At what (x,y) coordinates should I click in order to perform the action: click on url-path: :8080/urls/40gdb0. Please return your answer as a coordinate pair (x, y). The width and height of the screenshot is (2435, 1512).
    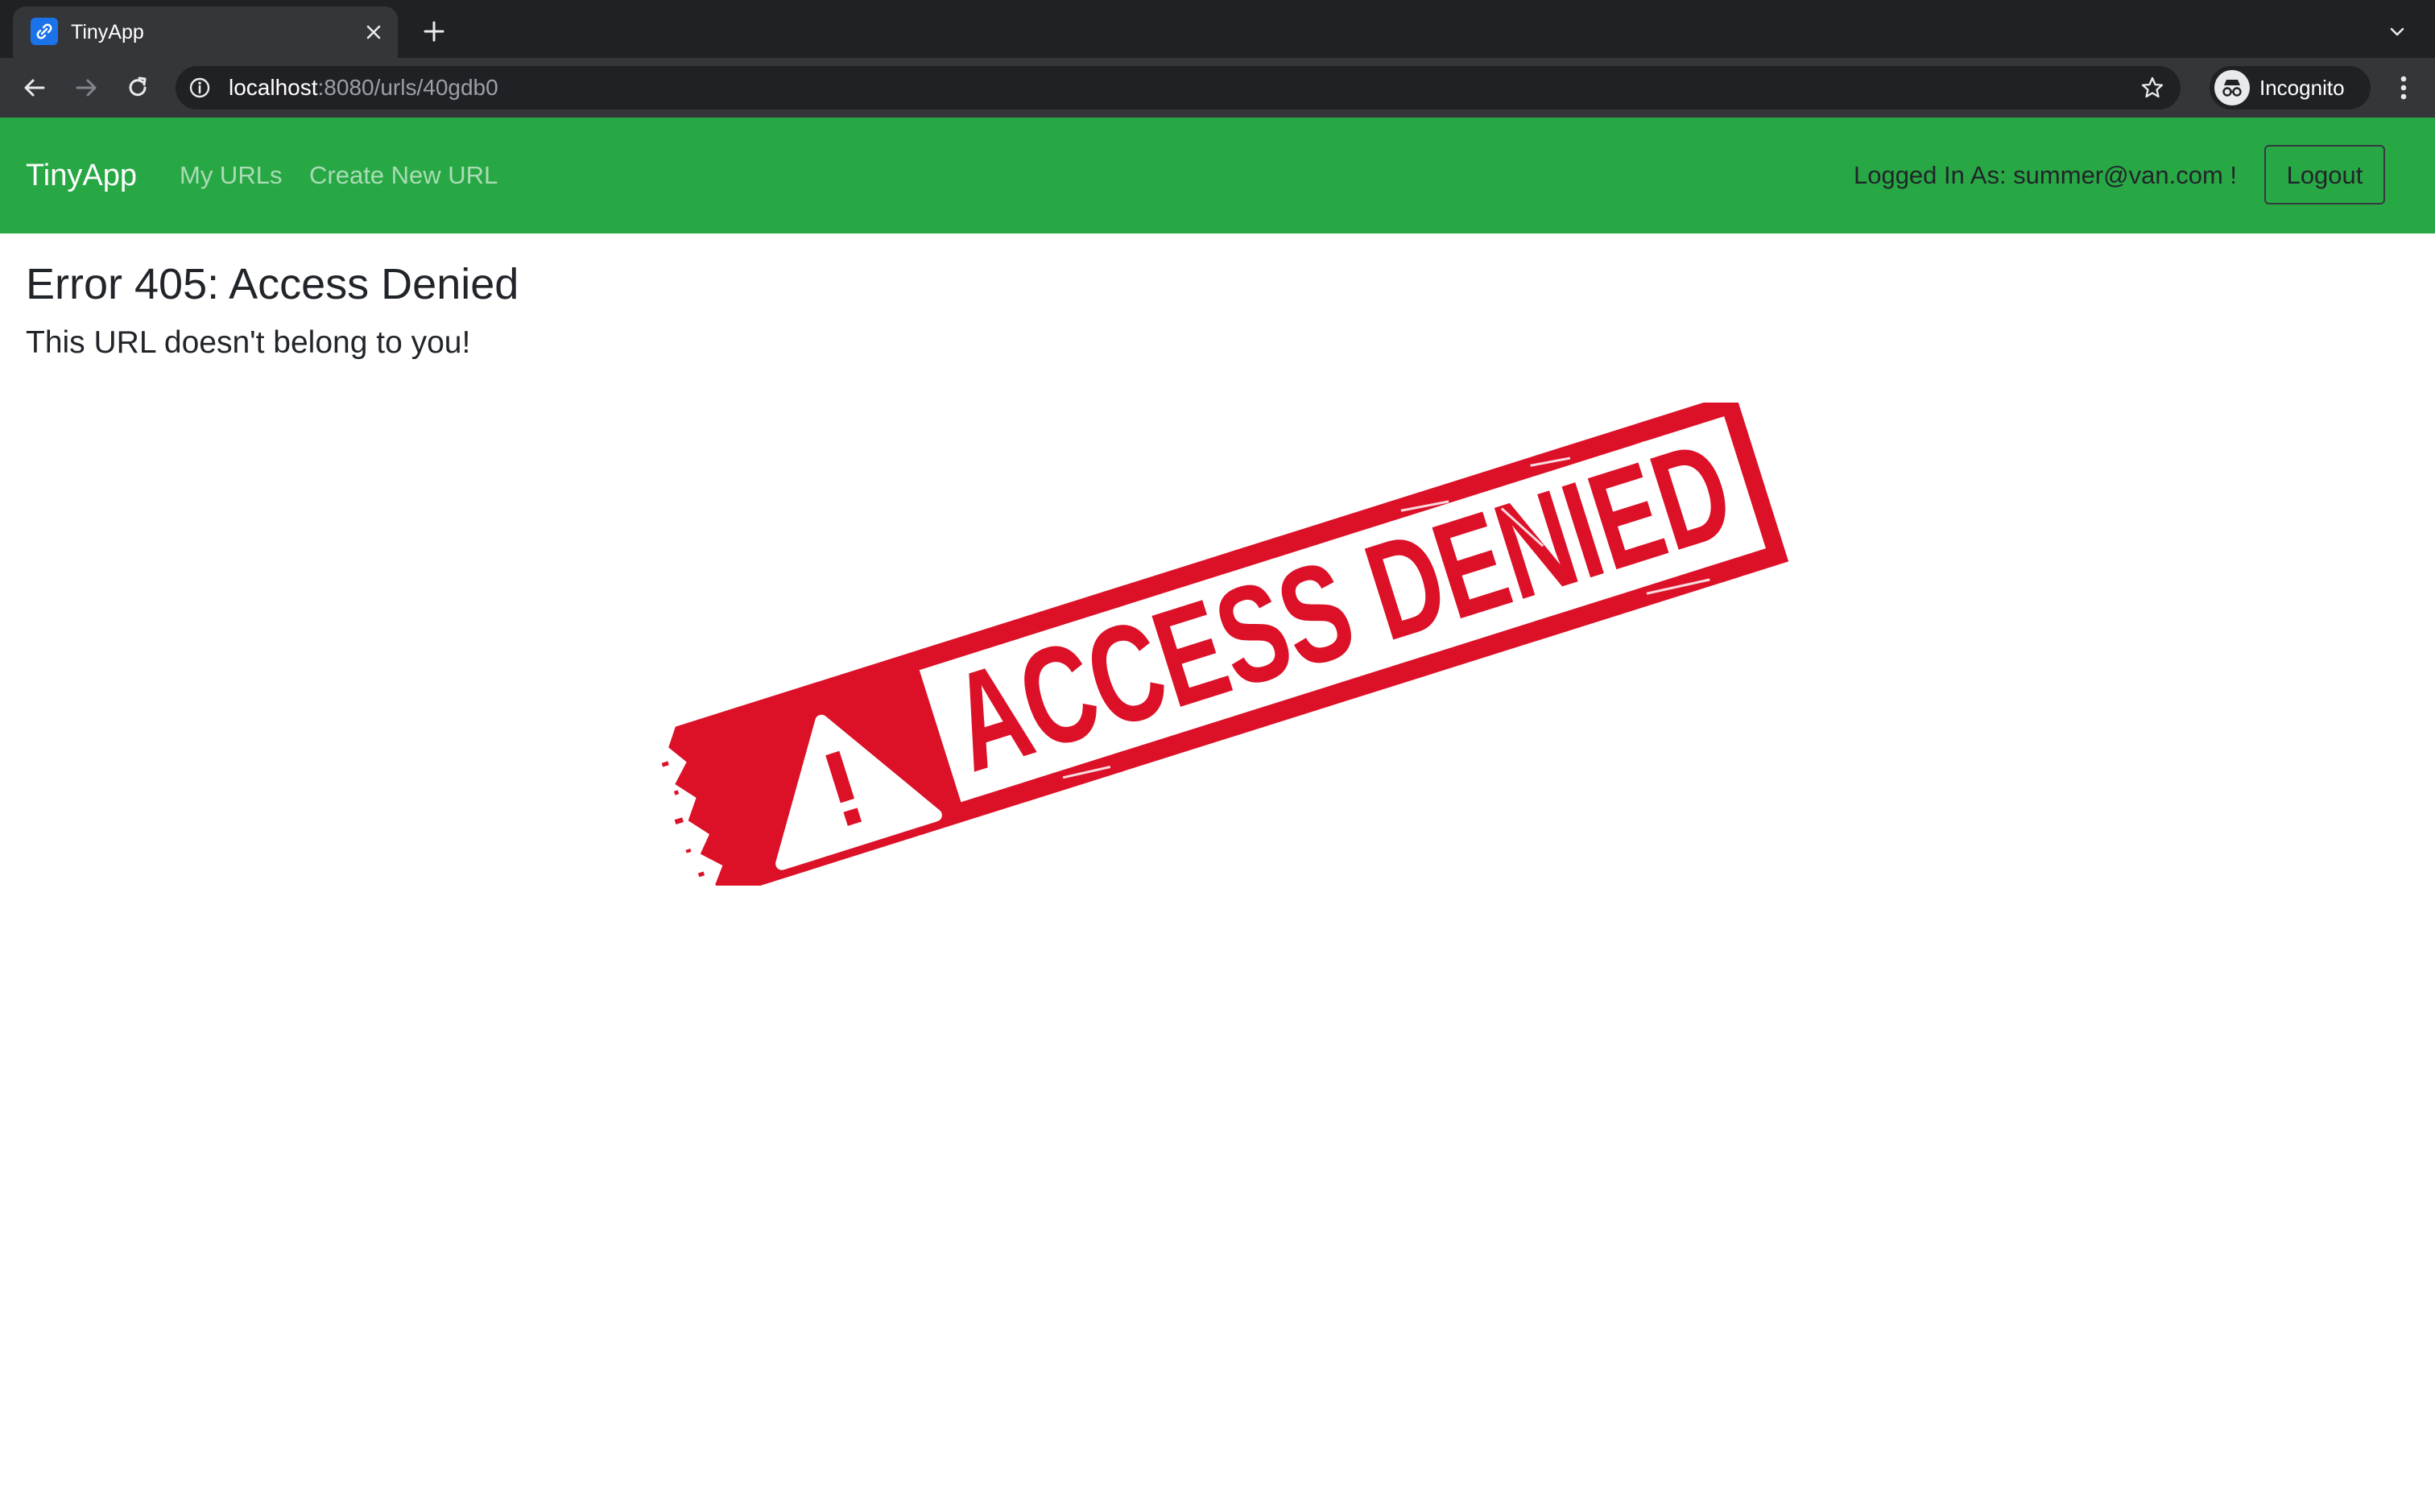
    Looking at the image, I should click on (407, 87).